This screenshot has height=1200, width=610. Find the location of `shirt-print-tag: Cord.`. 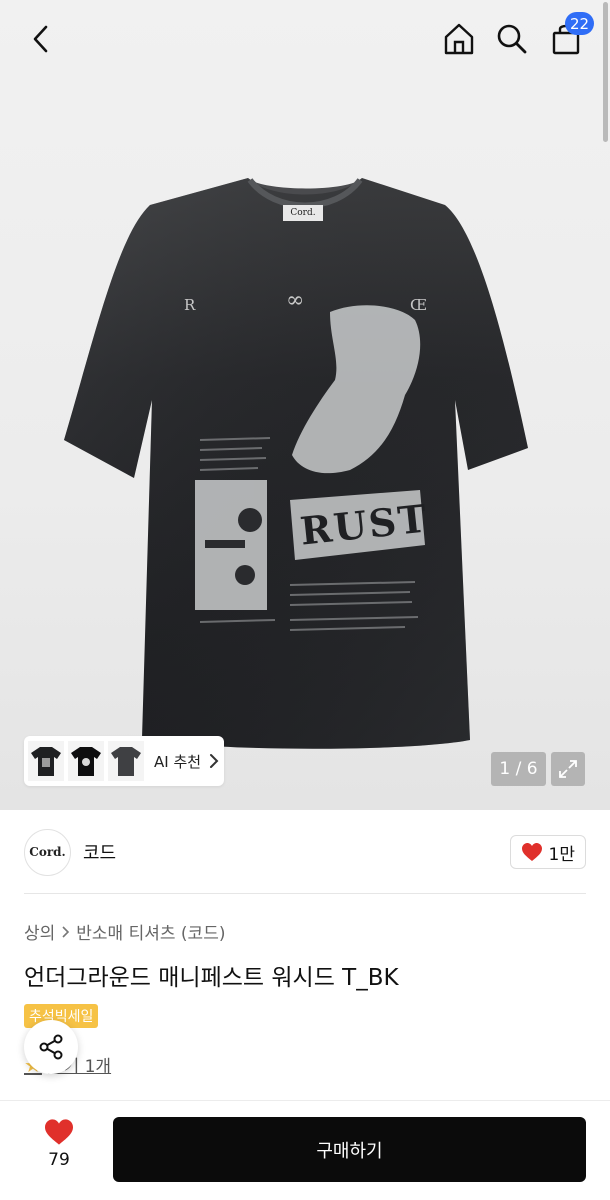

shirt-print-tag: Cord. is located at coordinates (303, 213).